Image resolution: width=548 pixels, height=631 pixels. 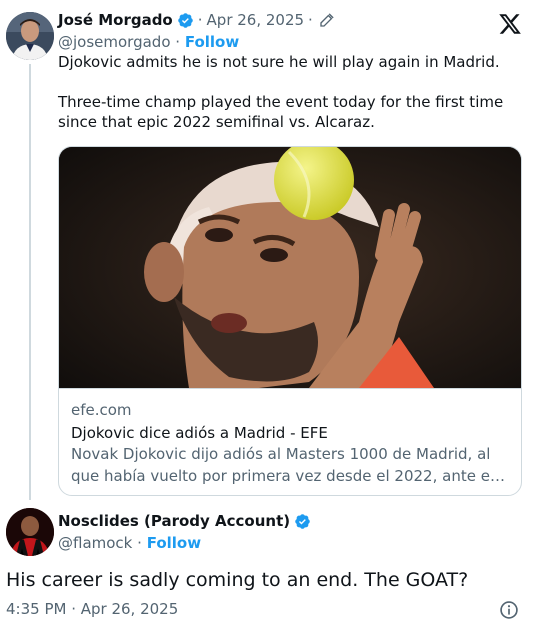 What do you see at coordinates (256, 20) in the screenshot?
I see `tweet-date: Apr 26, 2025` at bounding box center [256, 20].